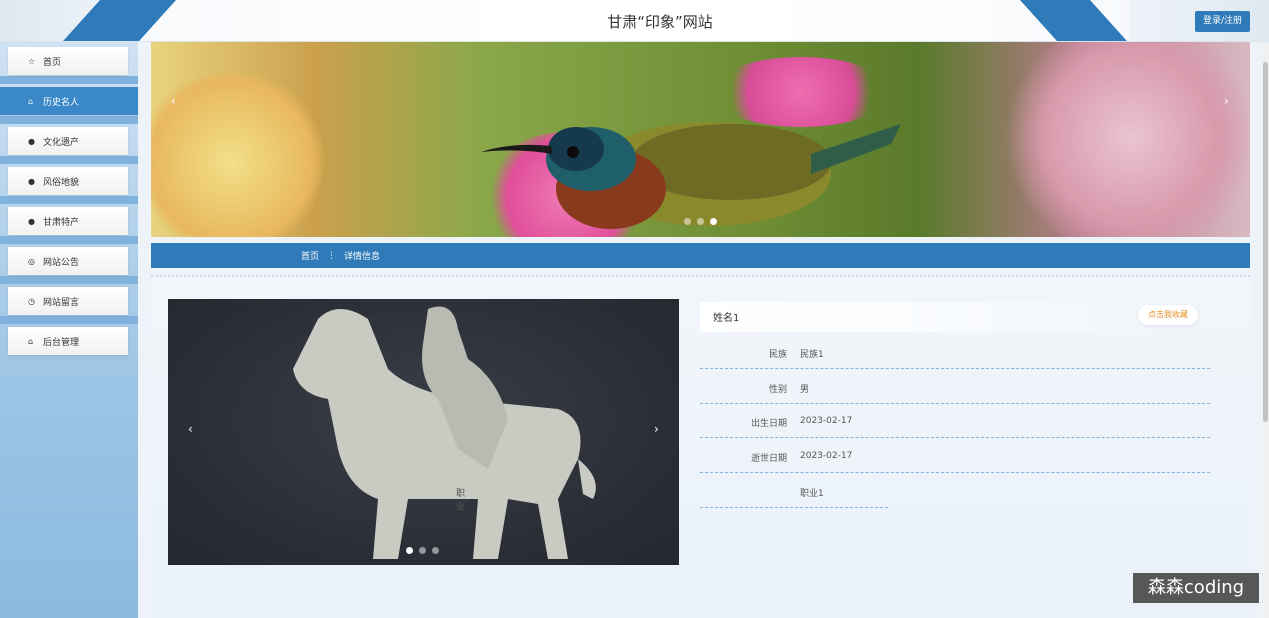 The image size is (1269, 618). What do you see at coordinates (726, 318) in the screenshot?
I see `person-name: 姓名1` at bounding box center [726, 318].